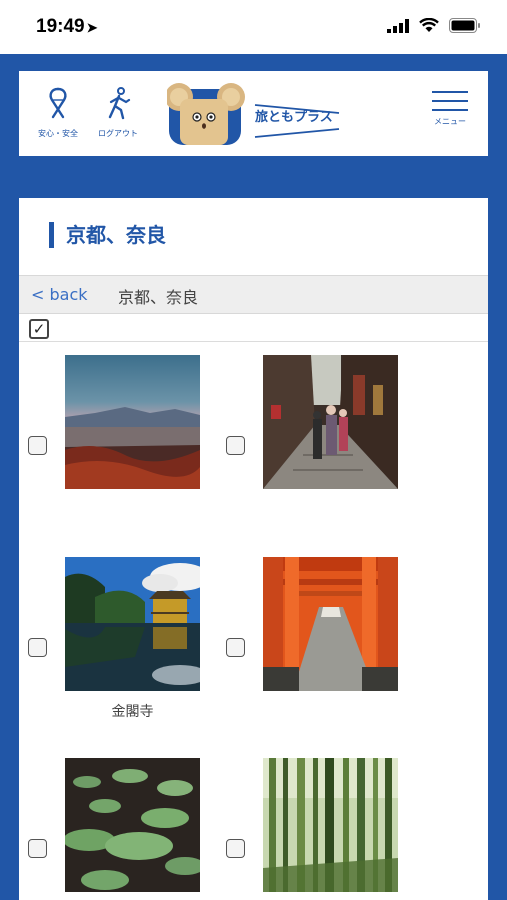  I want to click on back-link: < back, so click(59, 294).